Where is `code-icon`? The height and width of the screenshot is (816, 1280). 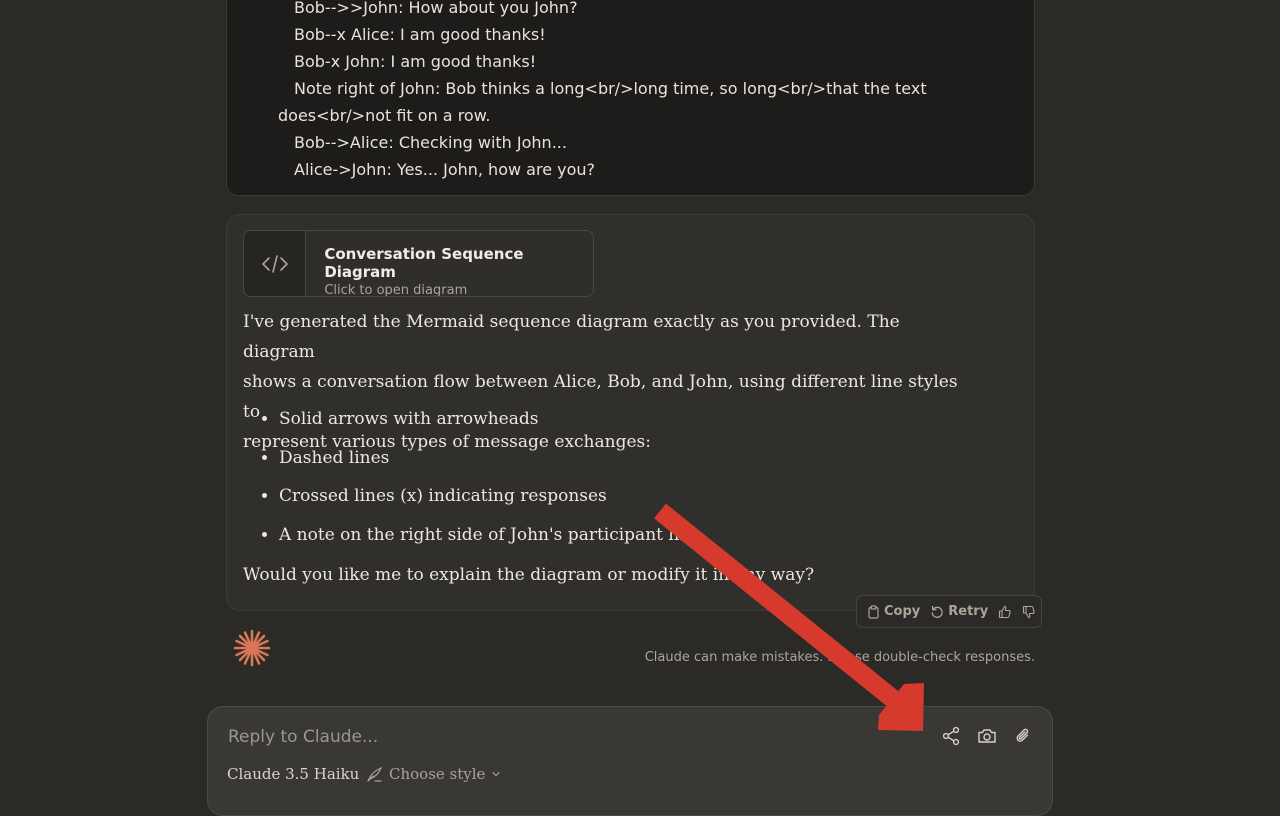
code-icon is located at coordinates (275, 263).